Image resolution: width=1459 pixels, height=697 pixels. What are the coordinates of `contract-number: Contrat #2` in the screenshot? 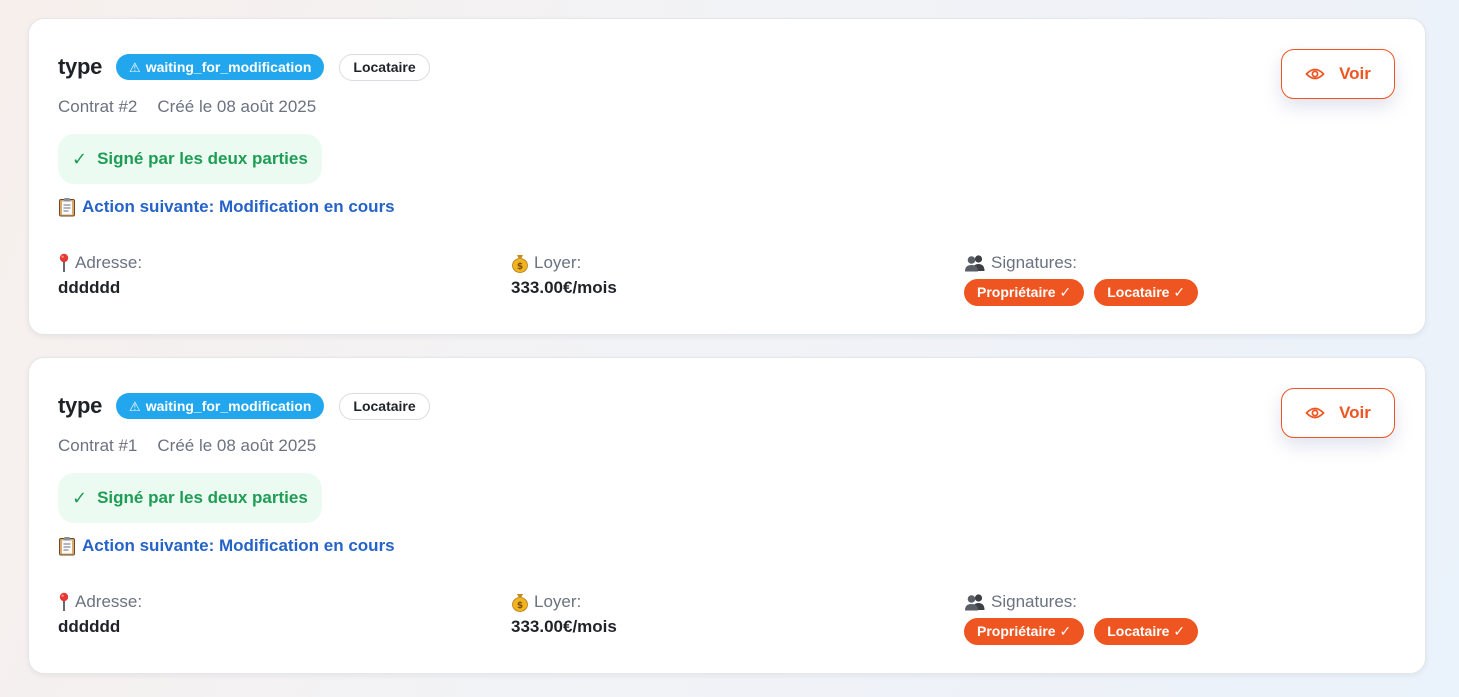 It's located at (98, 106).